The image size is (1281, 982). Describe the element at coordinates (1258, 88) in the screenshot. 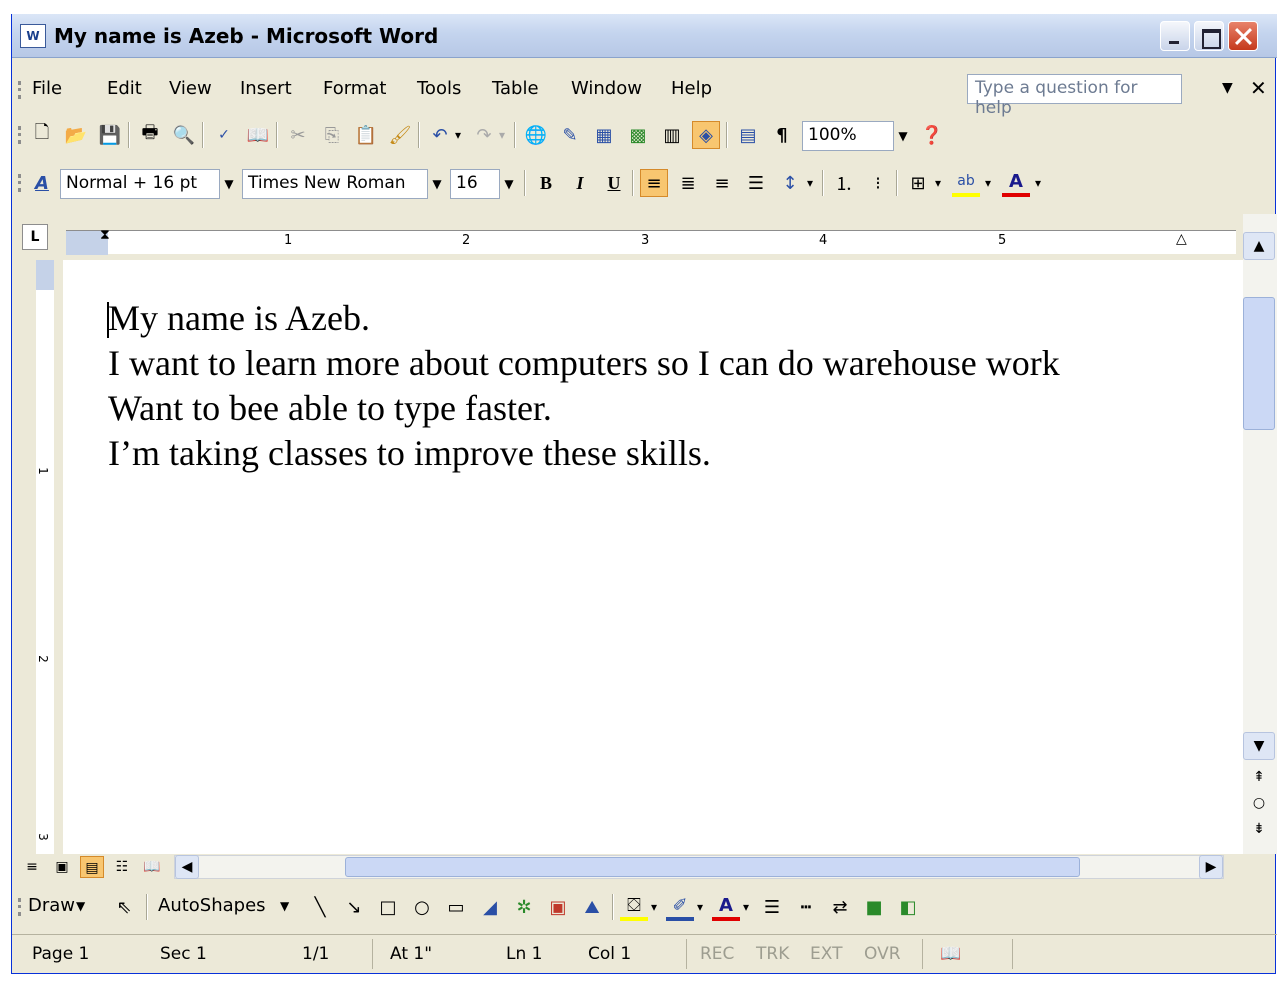

I see `document-close-icon: ✕` at that location.